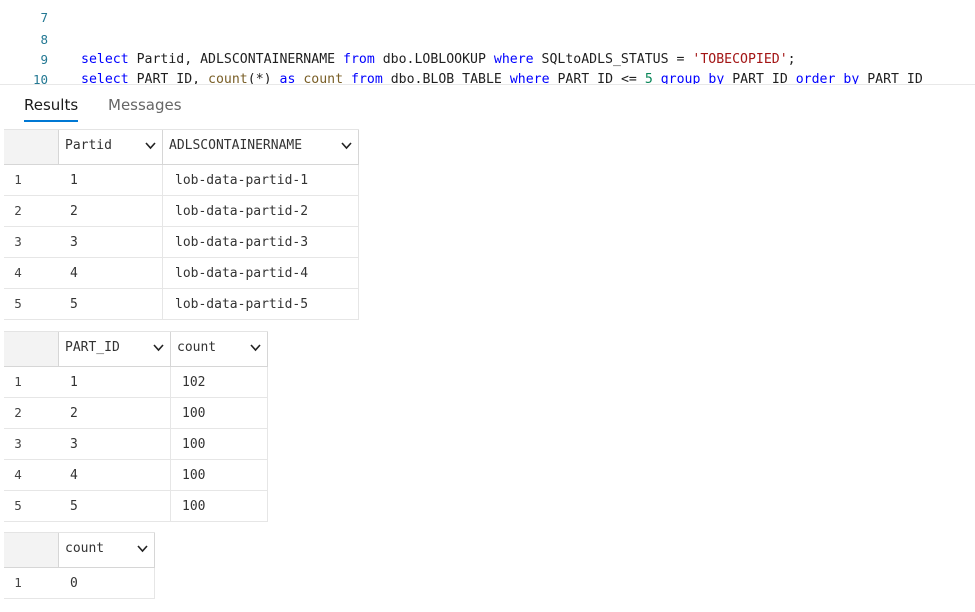 Image resolution: width=975 pixels, height=612 pixels. Describe the element at coordinates (267, 211) in the screenshot. I see `cell-containername: lob-data-partid-2` at that location.